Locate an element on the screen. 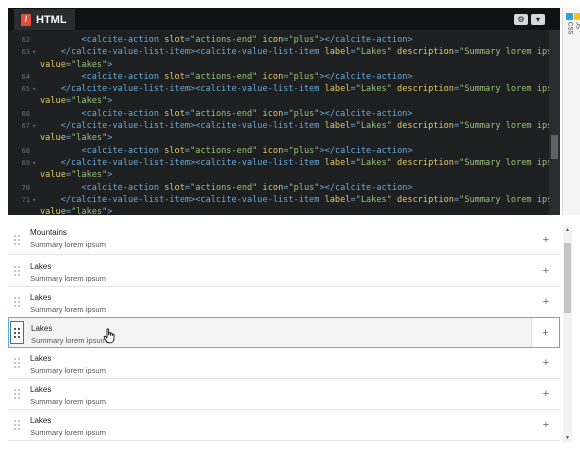  code-line: value="lakes"> is located at coordinates (278, 175).